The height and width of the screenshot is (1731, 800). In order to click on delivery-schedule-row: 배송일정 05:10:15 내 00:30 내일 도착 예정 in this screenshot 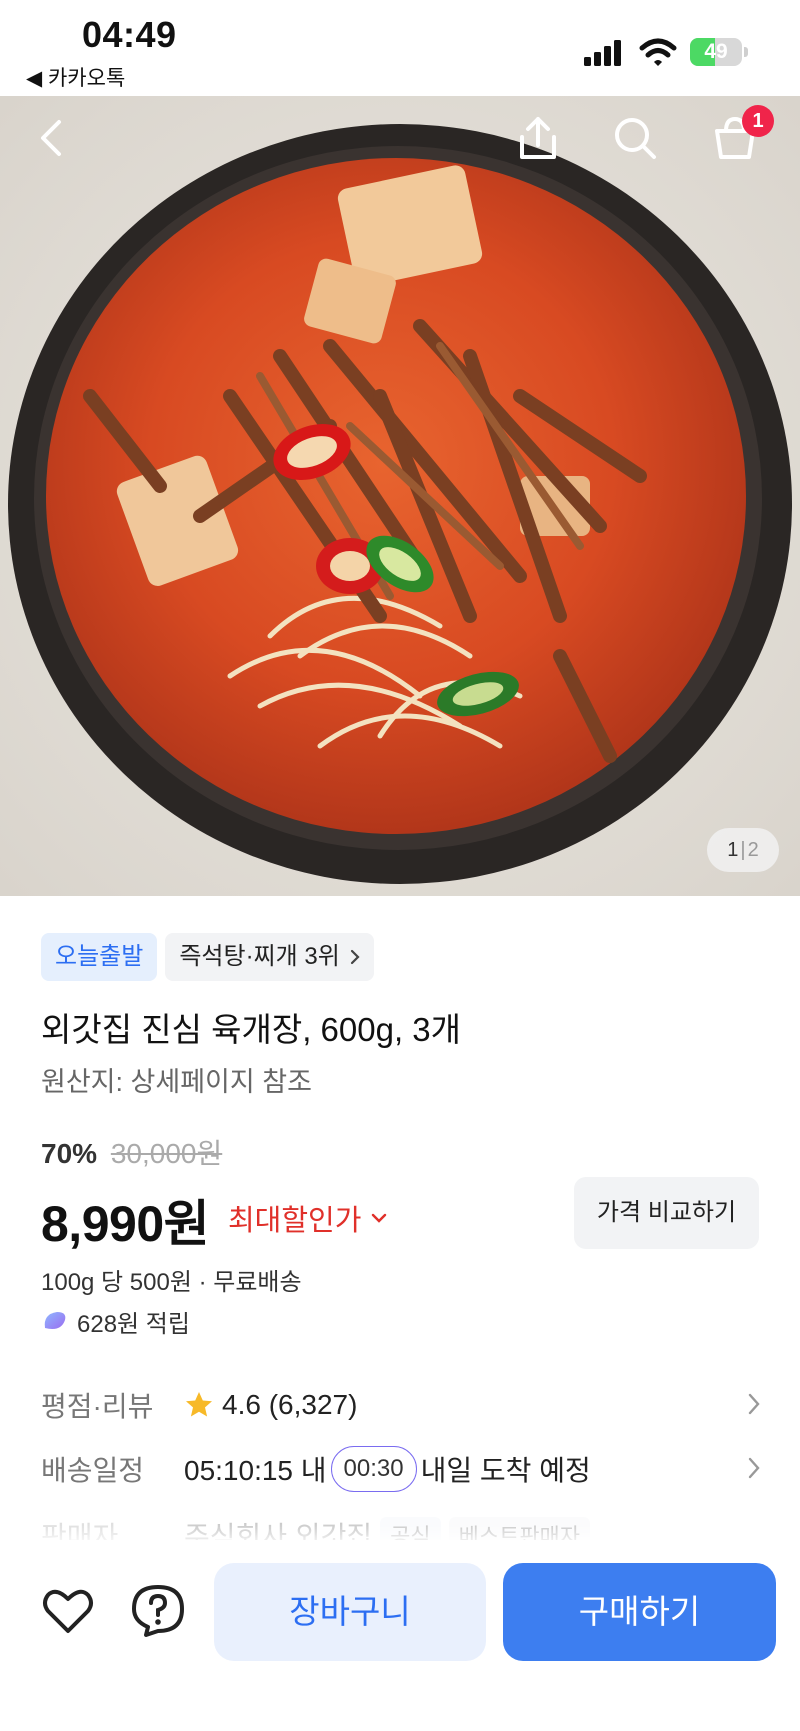, I will do `click(401, 1469)`.